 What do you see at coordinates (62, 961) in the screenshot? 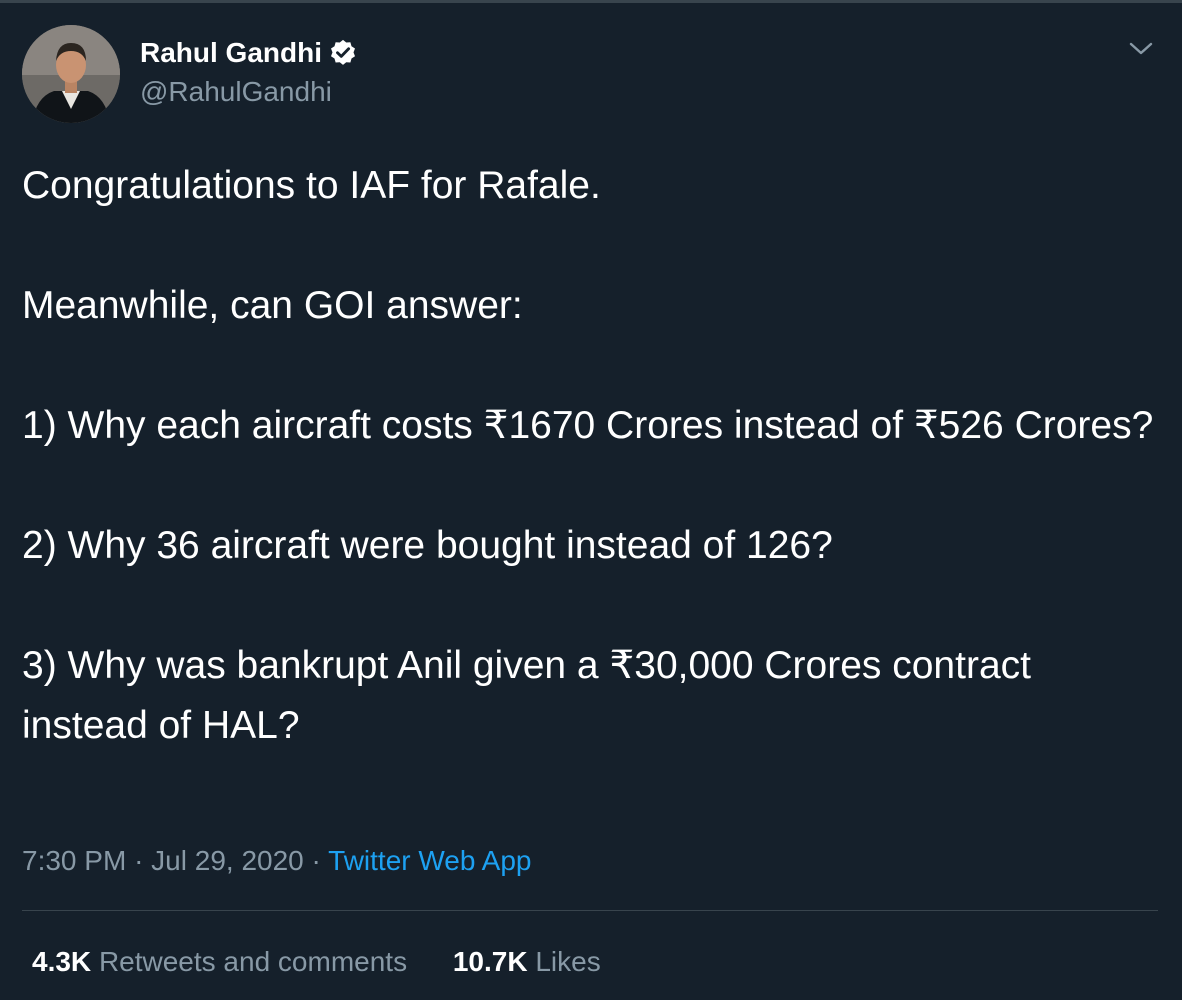
I see `retweets-count: 4.3K` at bounding box center [62, 961].